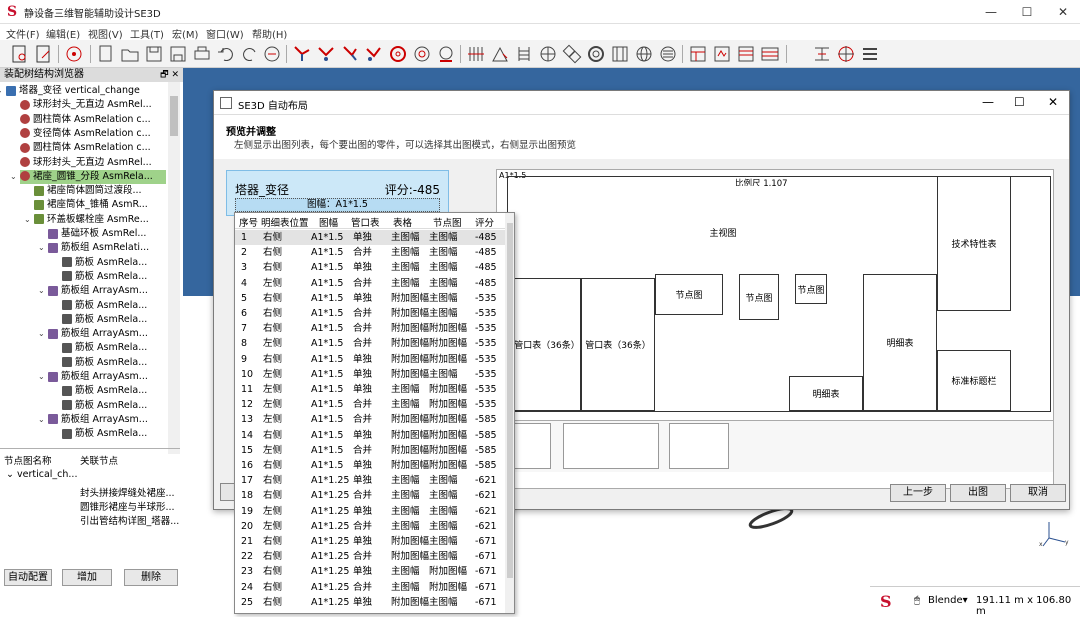 The width and height of the screenshot is (1080, 617). I want to click on menu-help: 帮助(H), so click(269, 33).